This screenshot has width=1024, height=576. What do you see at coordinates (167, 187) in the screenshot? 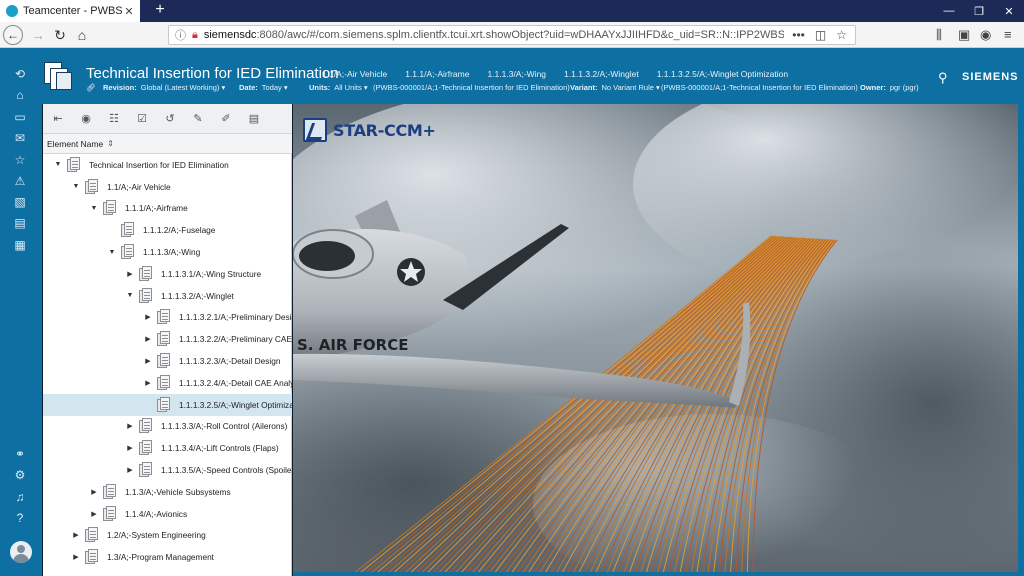
I see `tree-row: ▼ 1.1/A;-Air Vehicle` at bounding box center [167, 187].